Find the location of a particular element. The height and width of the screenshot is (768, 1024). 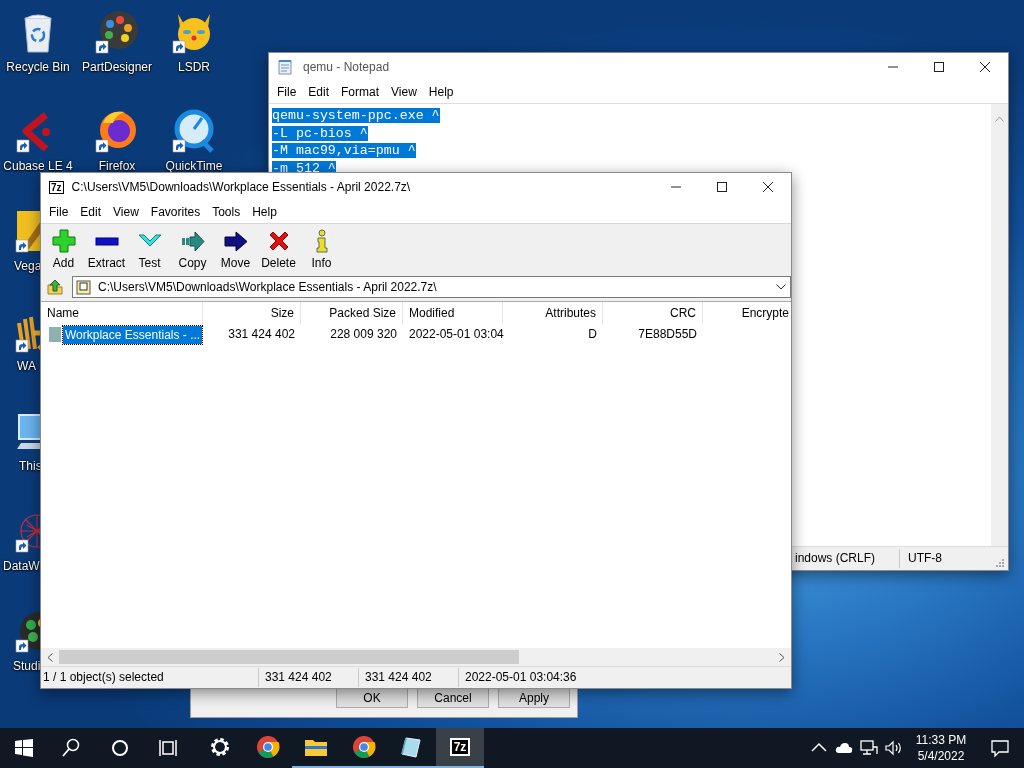

column-header: Name is located at coordinates (122, 313).